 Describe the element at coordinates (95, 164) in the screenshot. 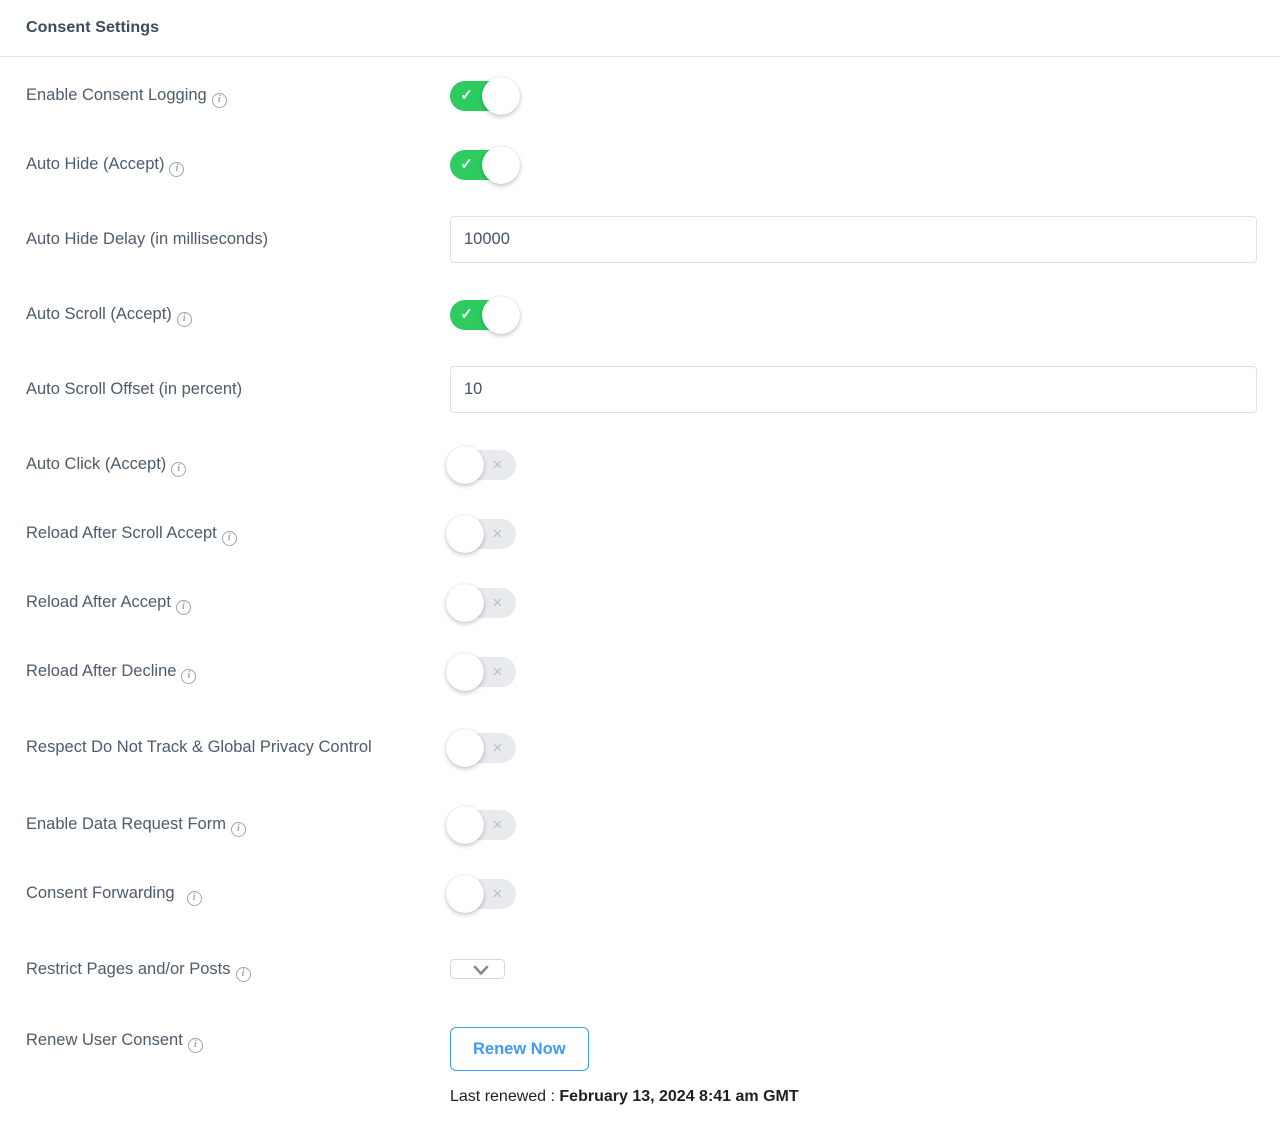

I see `label-auto-hide-accept: Auto Hide (Accept)` at that location.